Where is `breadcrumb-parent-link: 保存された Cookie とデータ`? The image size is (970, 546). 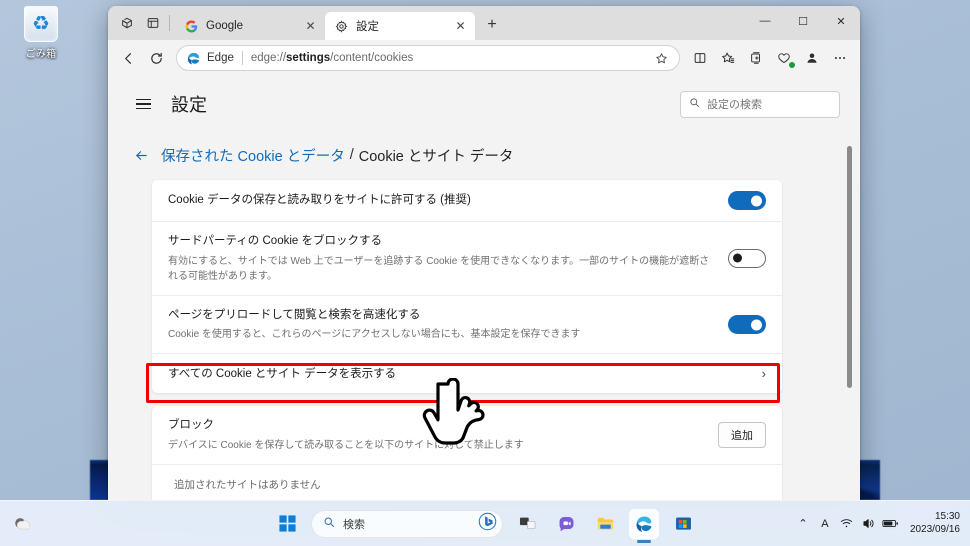
breadcrumb-parent-link: 保存された Cookie とデータ is located at coordinates (253, 155).